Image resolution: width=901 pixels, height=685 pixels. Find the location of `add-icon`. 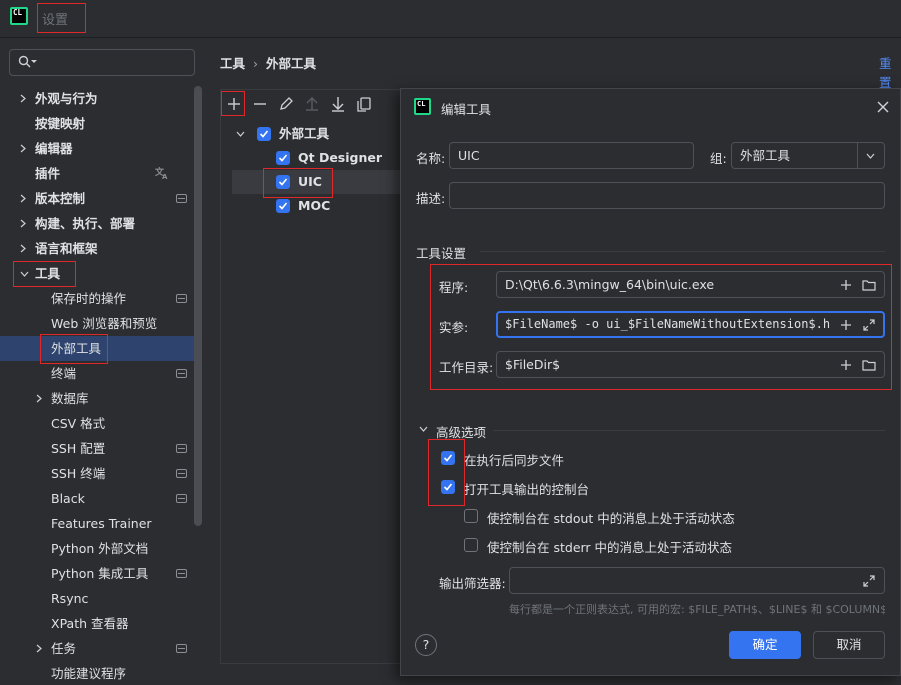

add-icon is located at coordinates (234, 104).